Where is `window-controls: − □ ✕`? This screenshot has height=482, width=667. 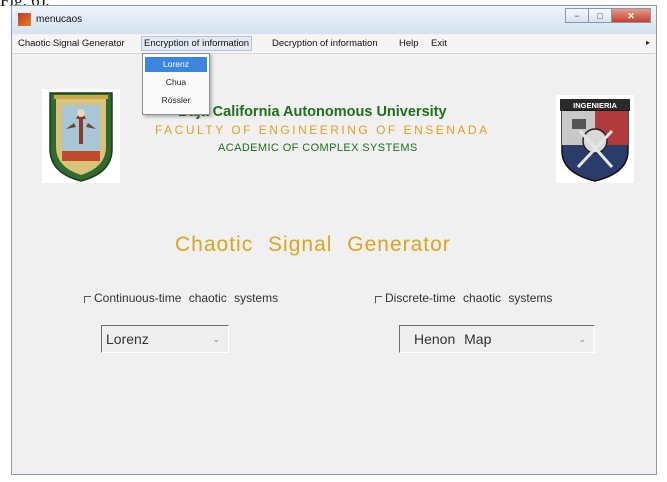 window-controls: − □ ✕ is located at coordinates (608, 15).